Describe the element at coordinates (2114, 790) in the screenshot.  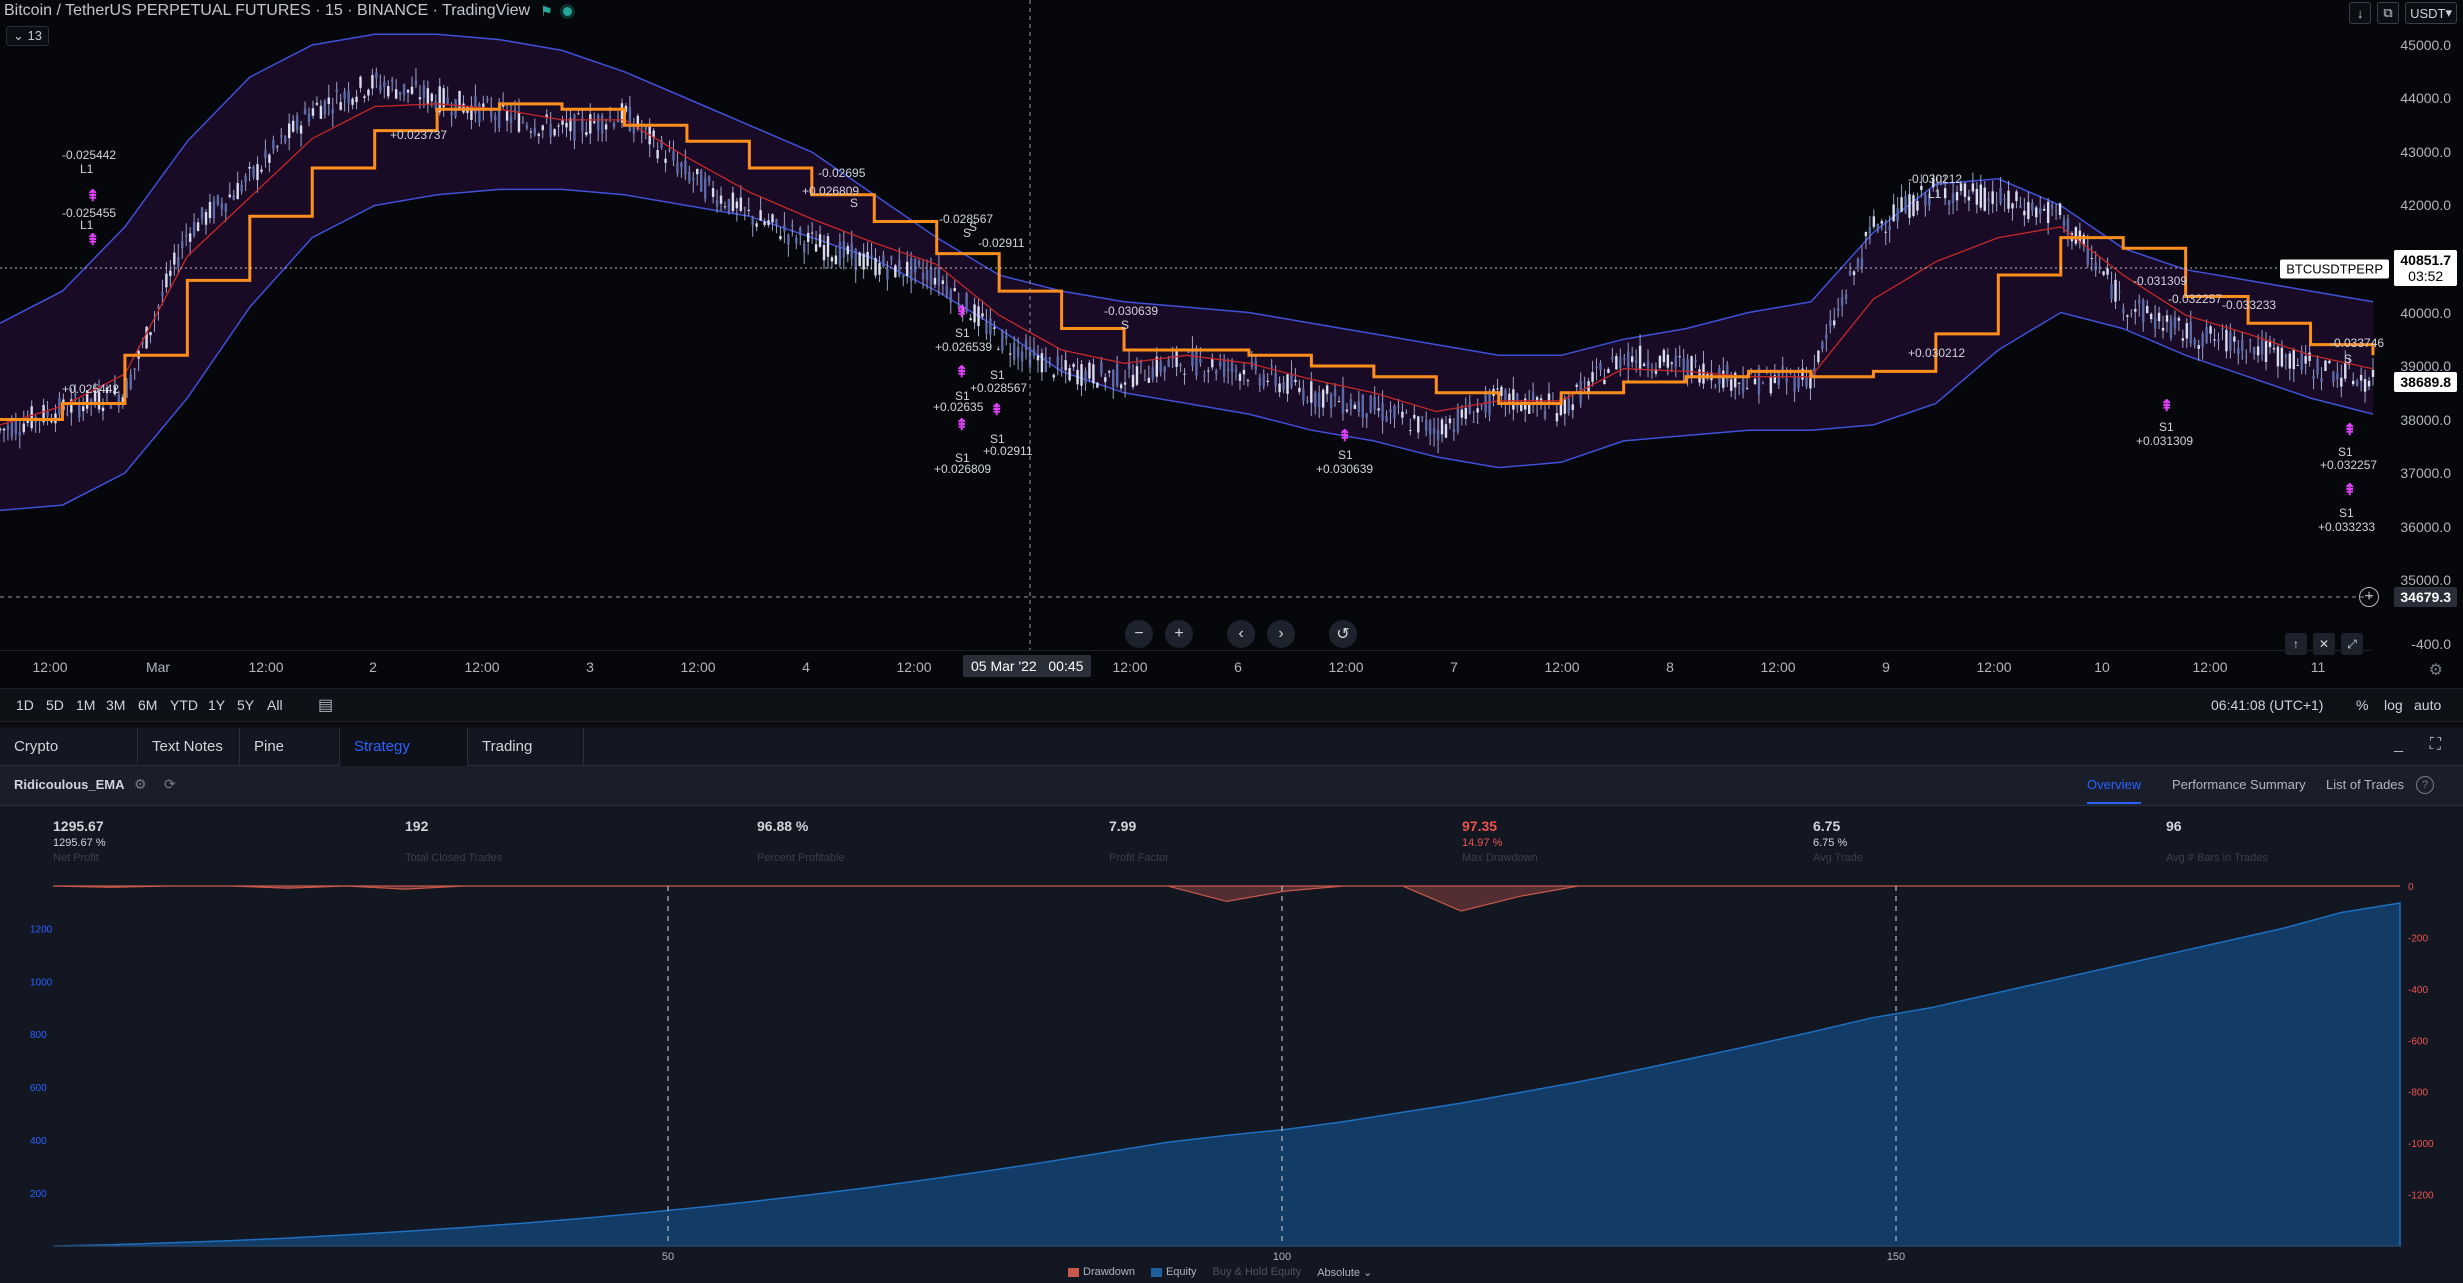
I see `tab-overview: Overview` at that location.